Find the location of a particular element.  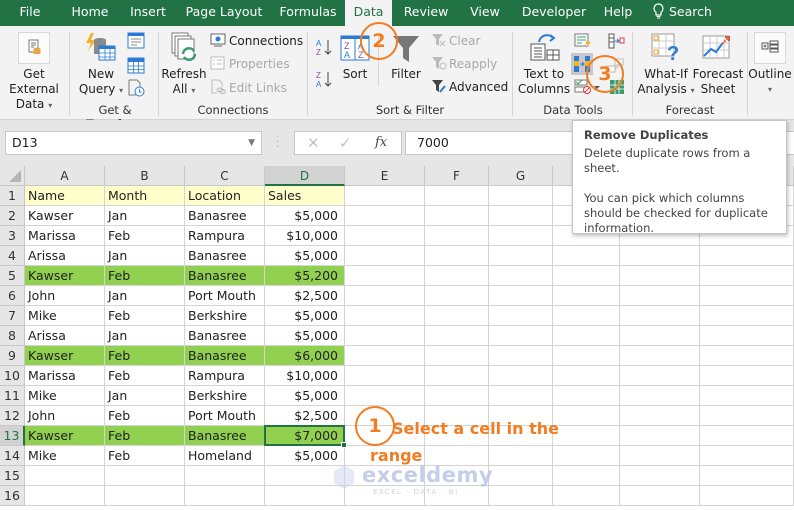

cell-d13: $7,000 is located at coordinates (305, 436).